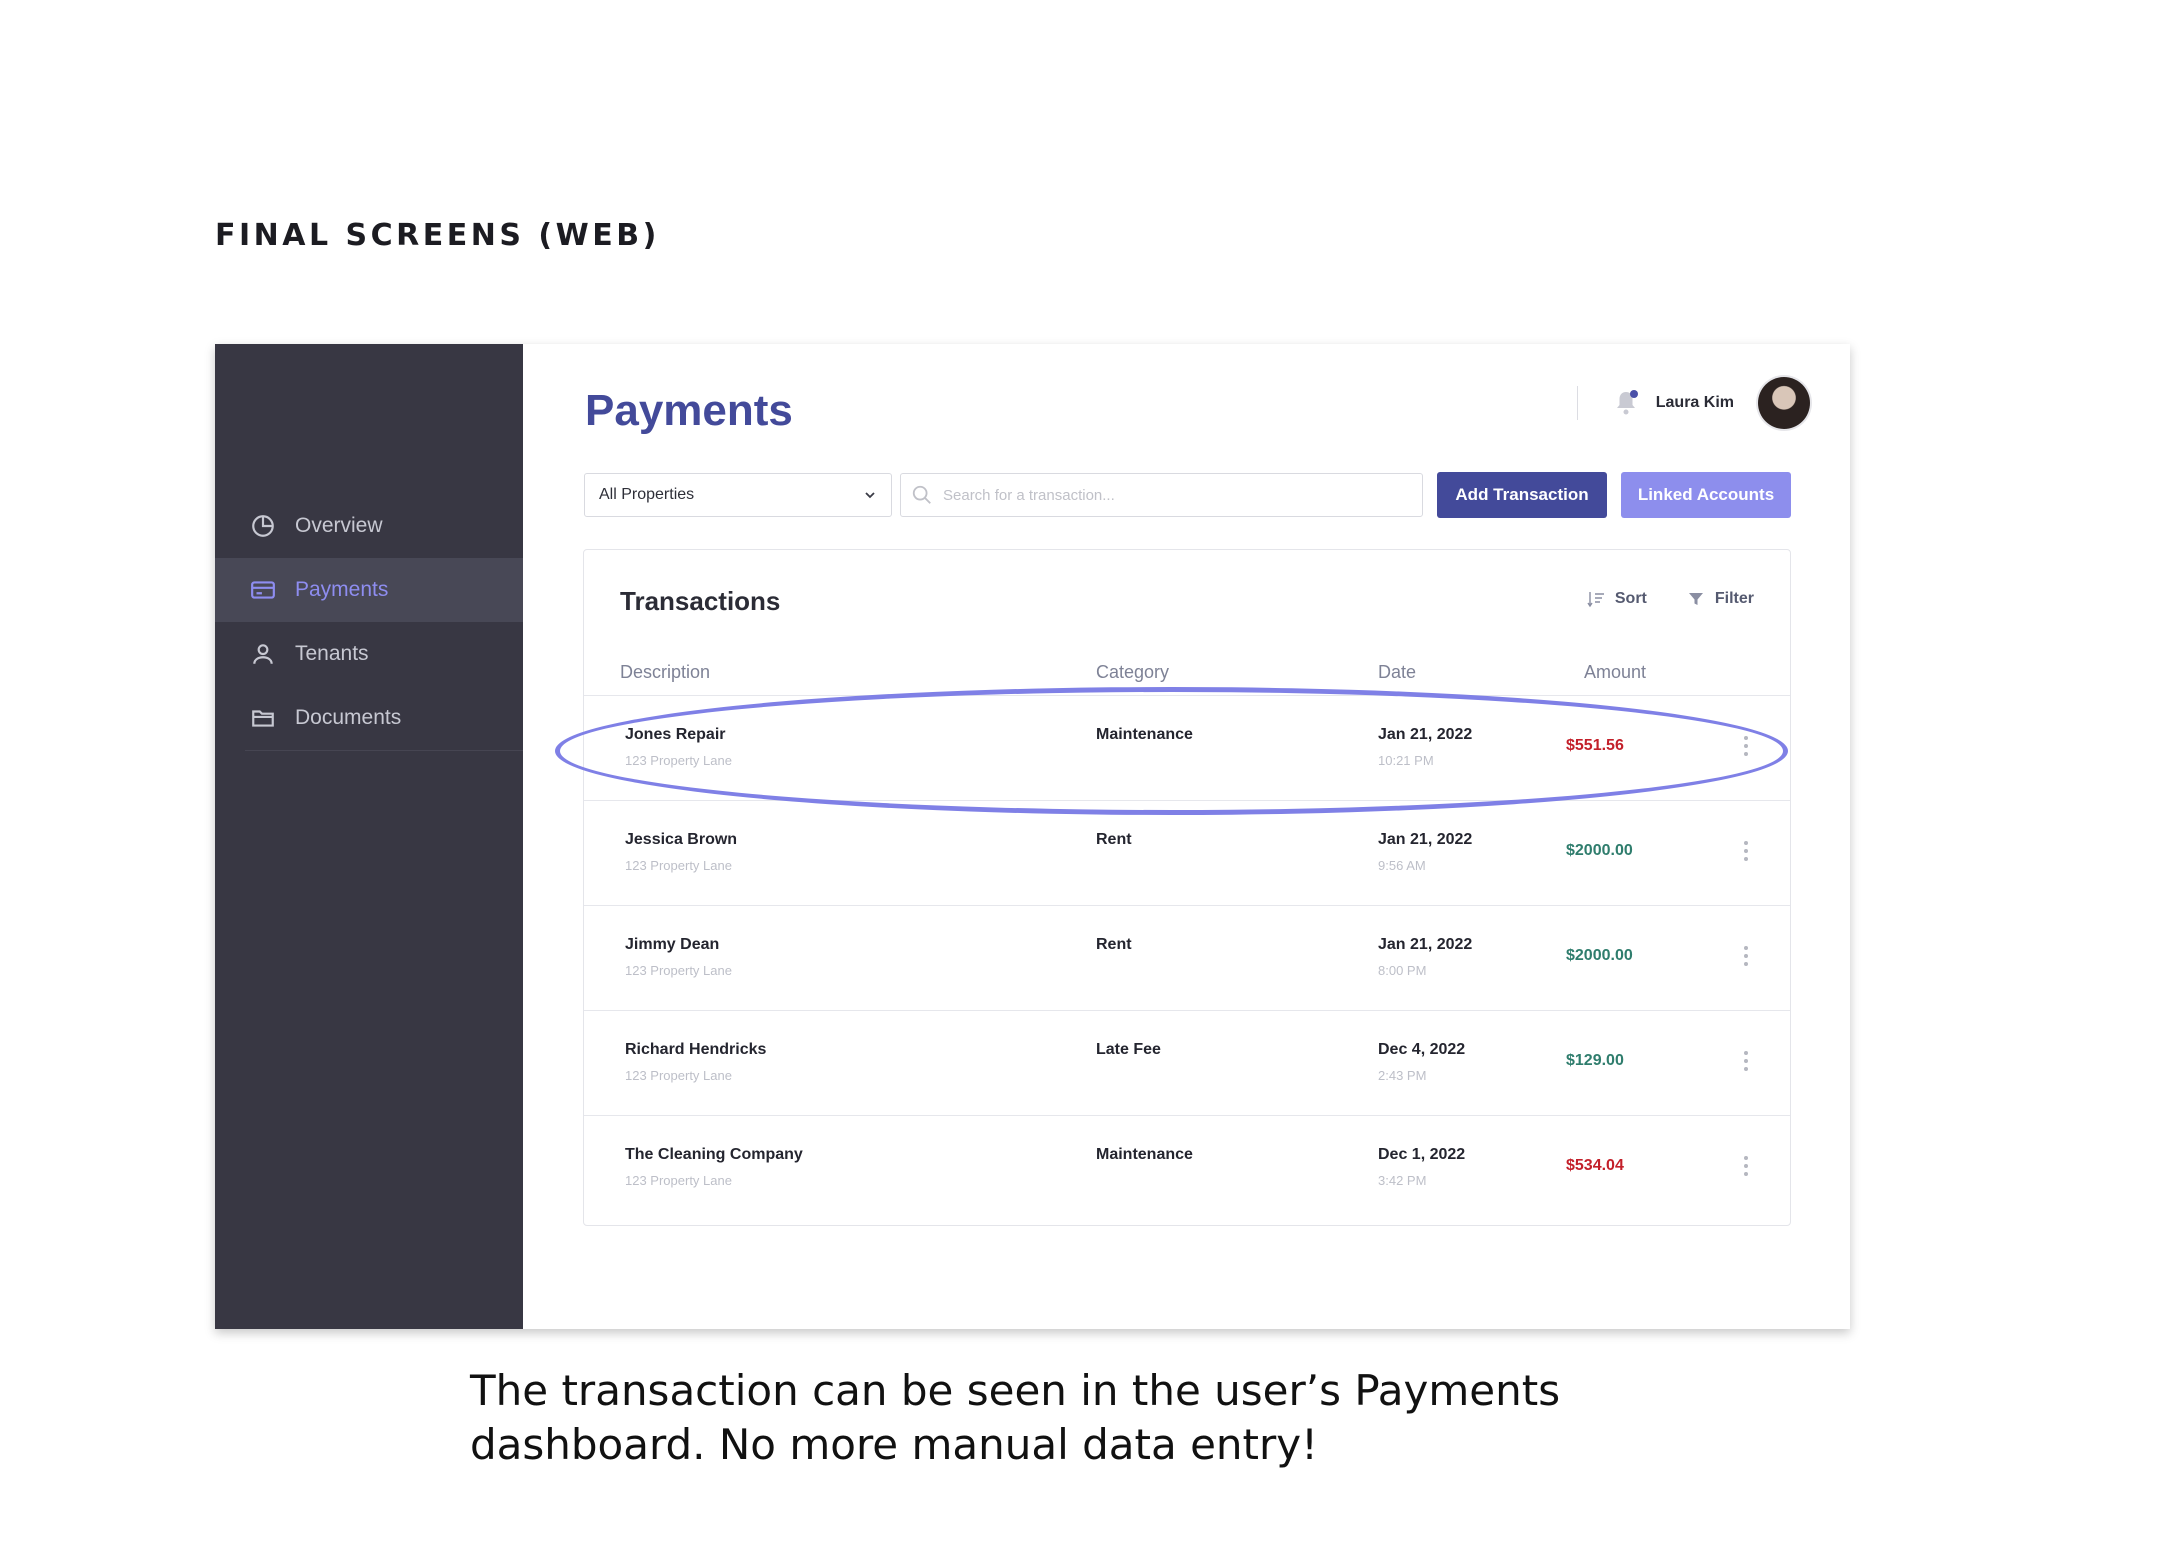 The image size is (2182, 1550). What do you see at coordinates (647, 494) in the screenshot?
I see `property-select-value: All Properties` at bounding box center [647, 494].